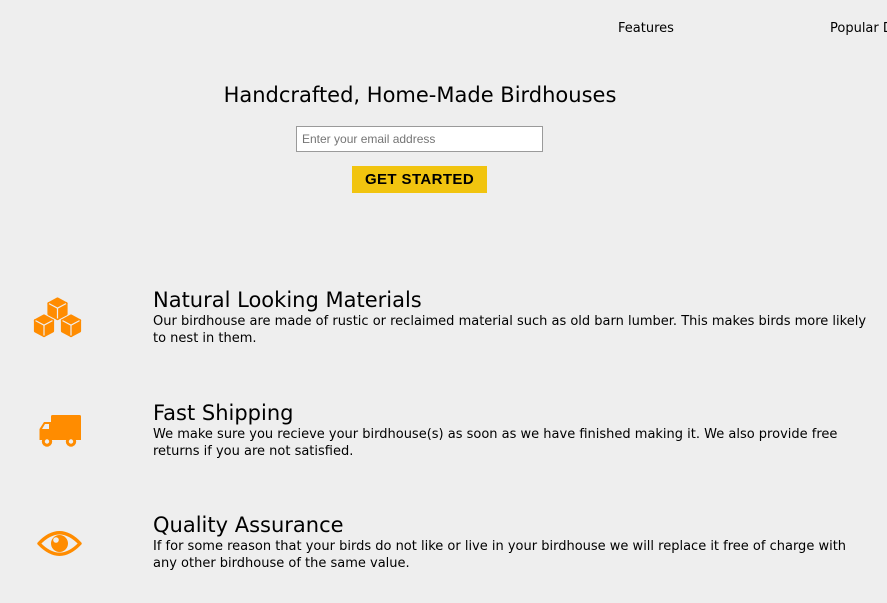 The width and height of the screenshot is (887, 603). What do you see at coordinates (60, 433) in the screenshot?
I see `truck-icon` at bounding box center [60, 433].